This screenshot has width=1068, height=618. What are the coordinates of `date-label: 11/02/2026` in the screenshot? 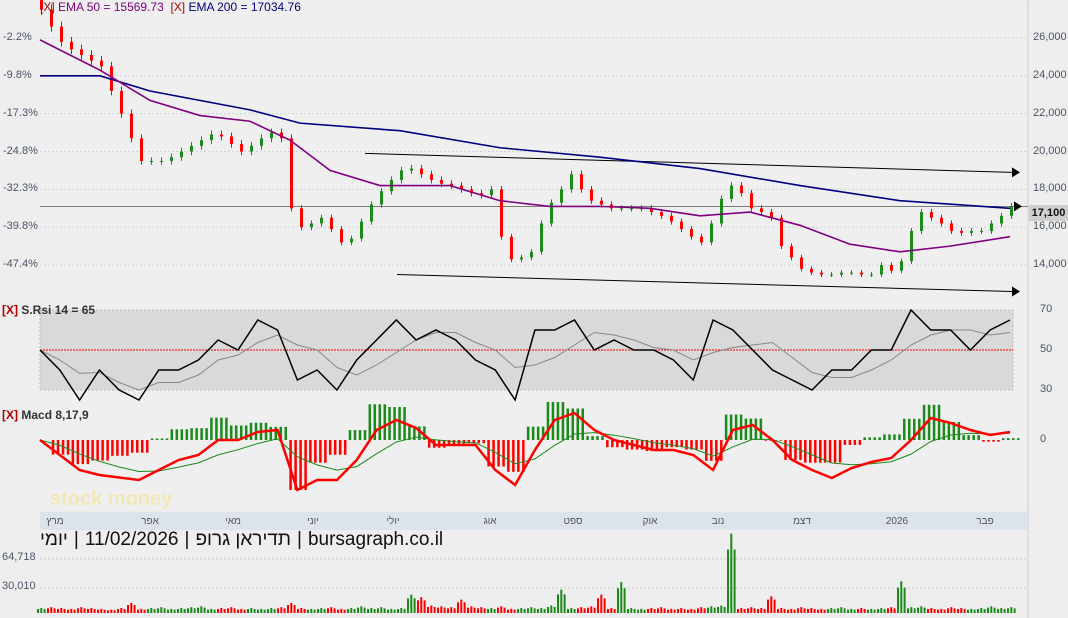 It's located at (131, 539).